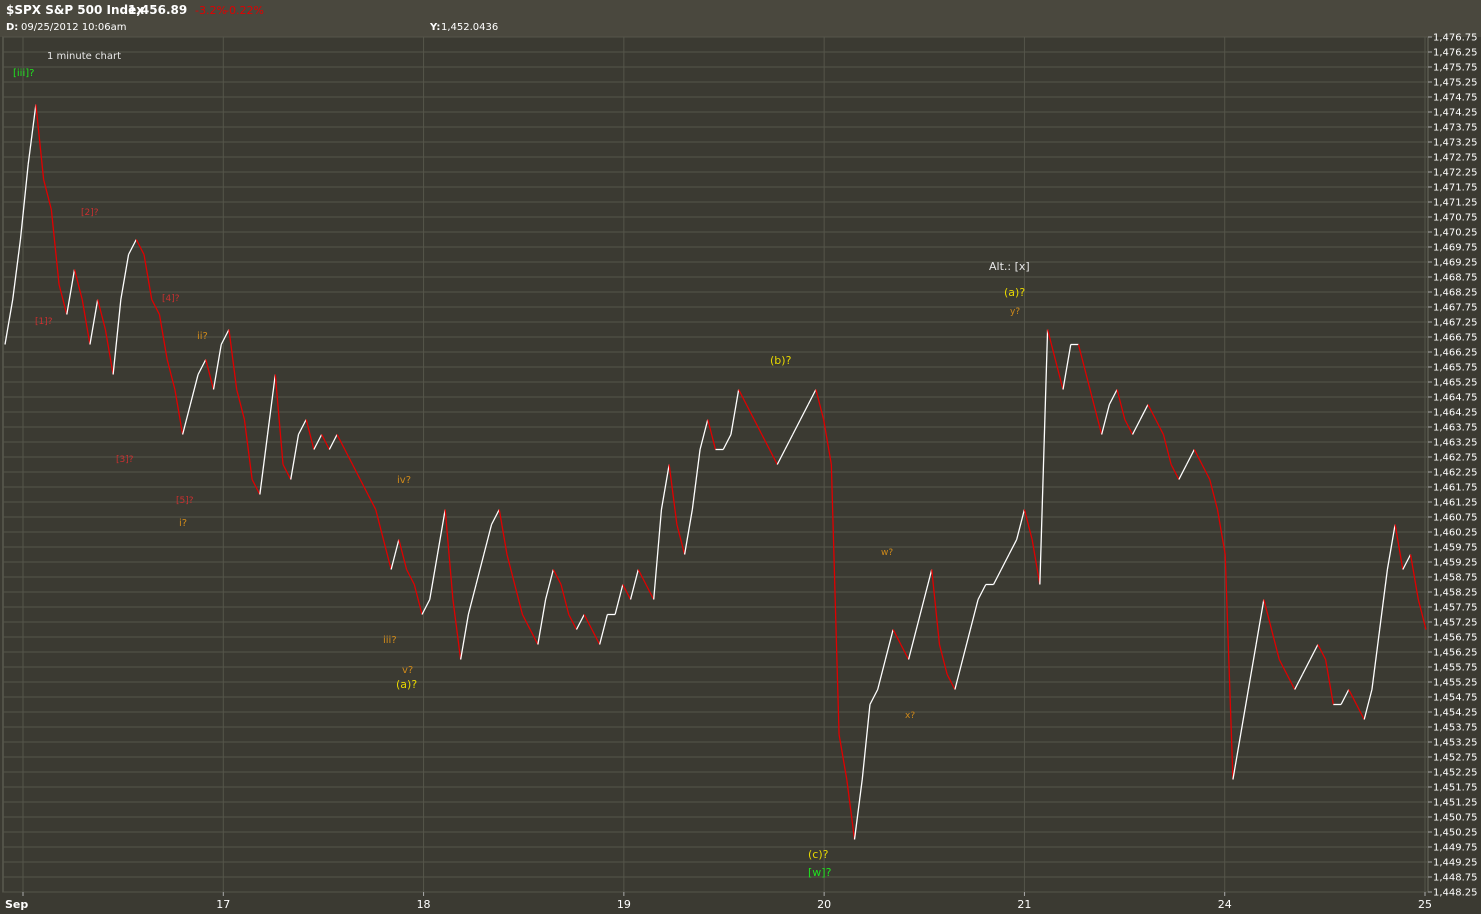  I want to click on y-tick-label: 1,472.25, so click(1455, 173).